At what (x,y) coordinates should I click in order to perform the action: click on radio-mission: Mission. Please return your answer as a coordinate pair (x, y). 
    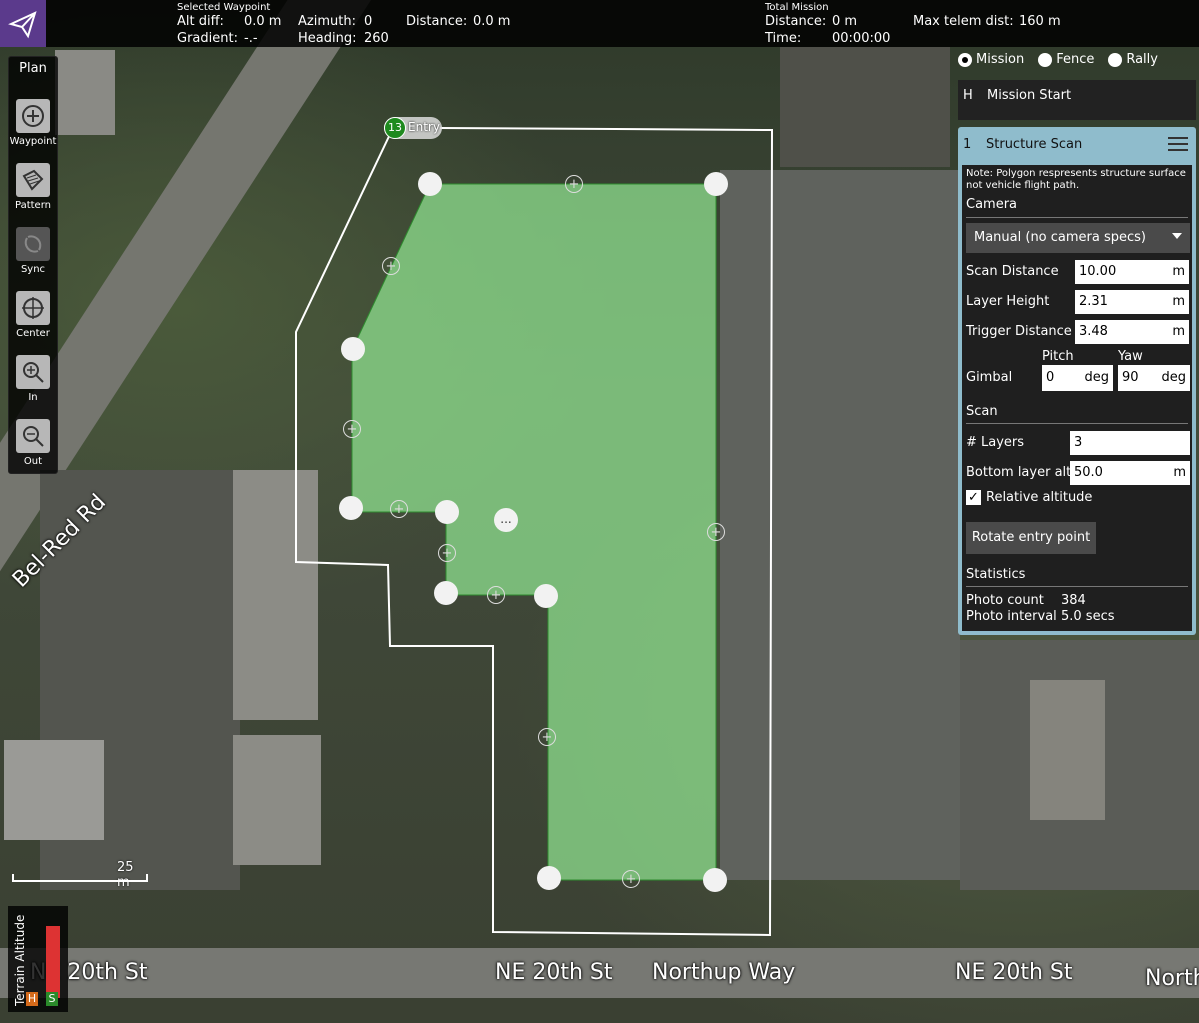
    Looking at the image, I should click on (991, 59).